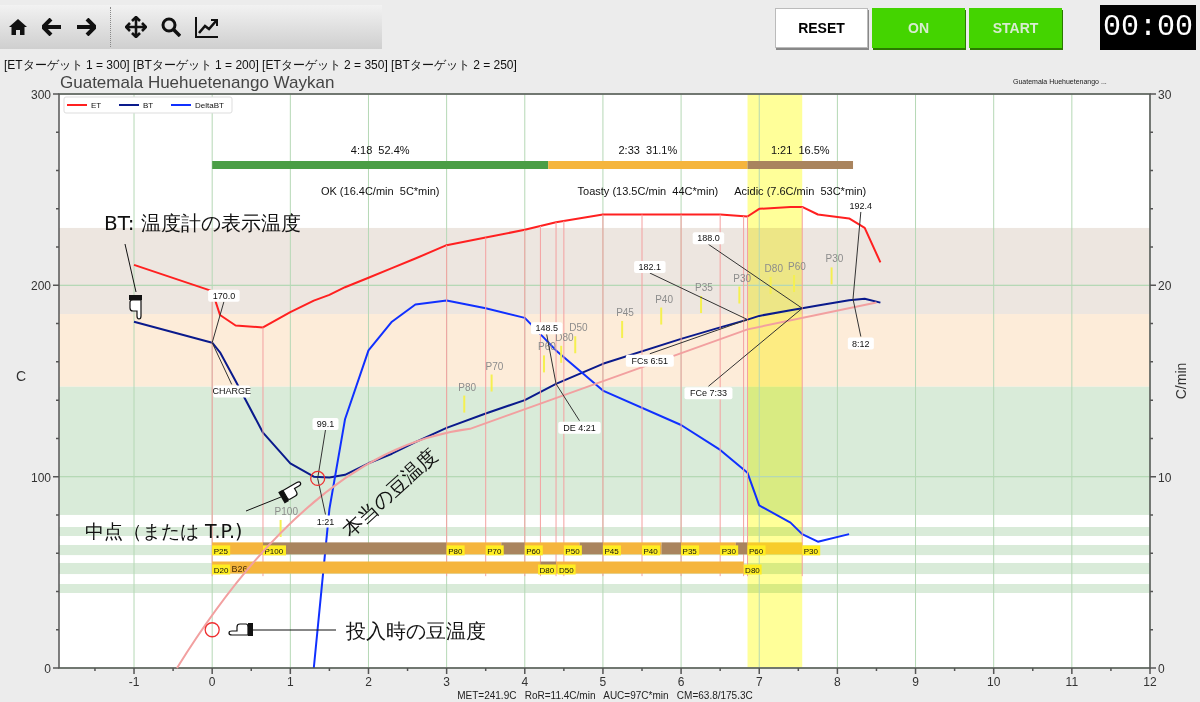 This screenshot has width=1200, height=702. I want to click on point-label: 182.1, so click(650, 267).